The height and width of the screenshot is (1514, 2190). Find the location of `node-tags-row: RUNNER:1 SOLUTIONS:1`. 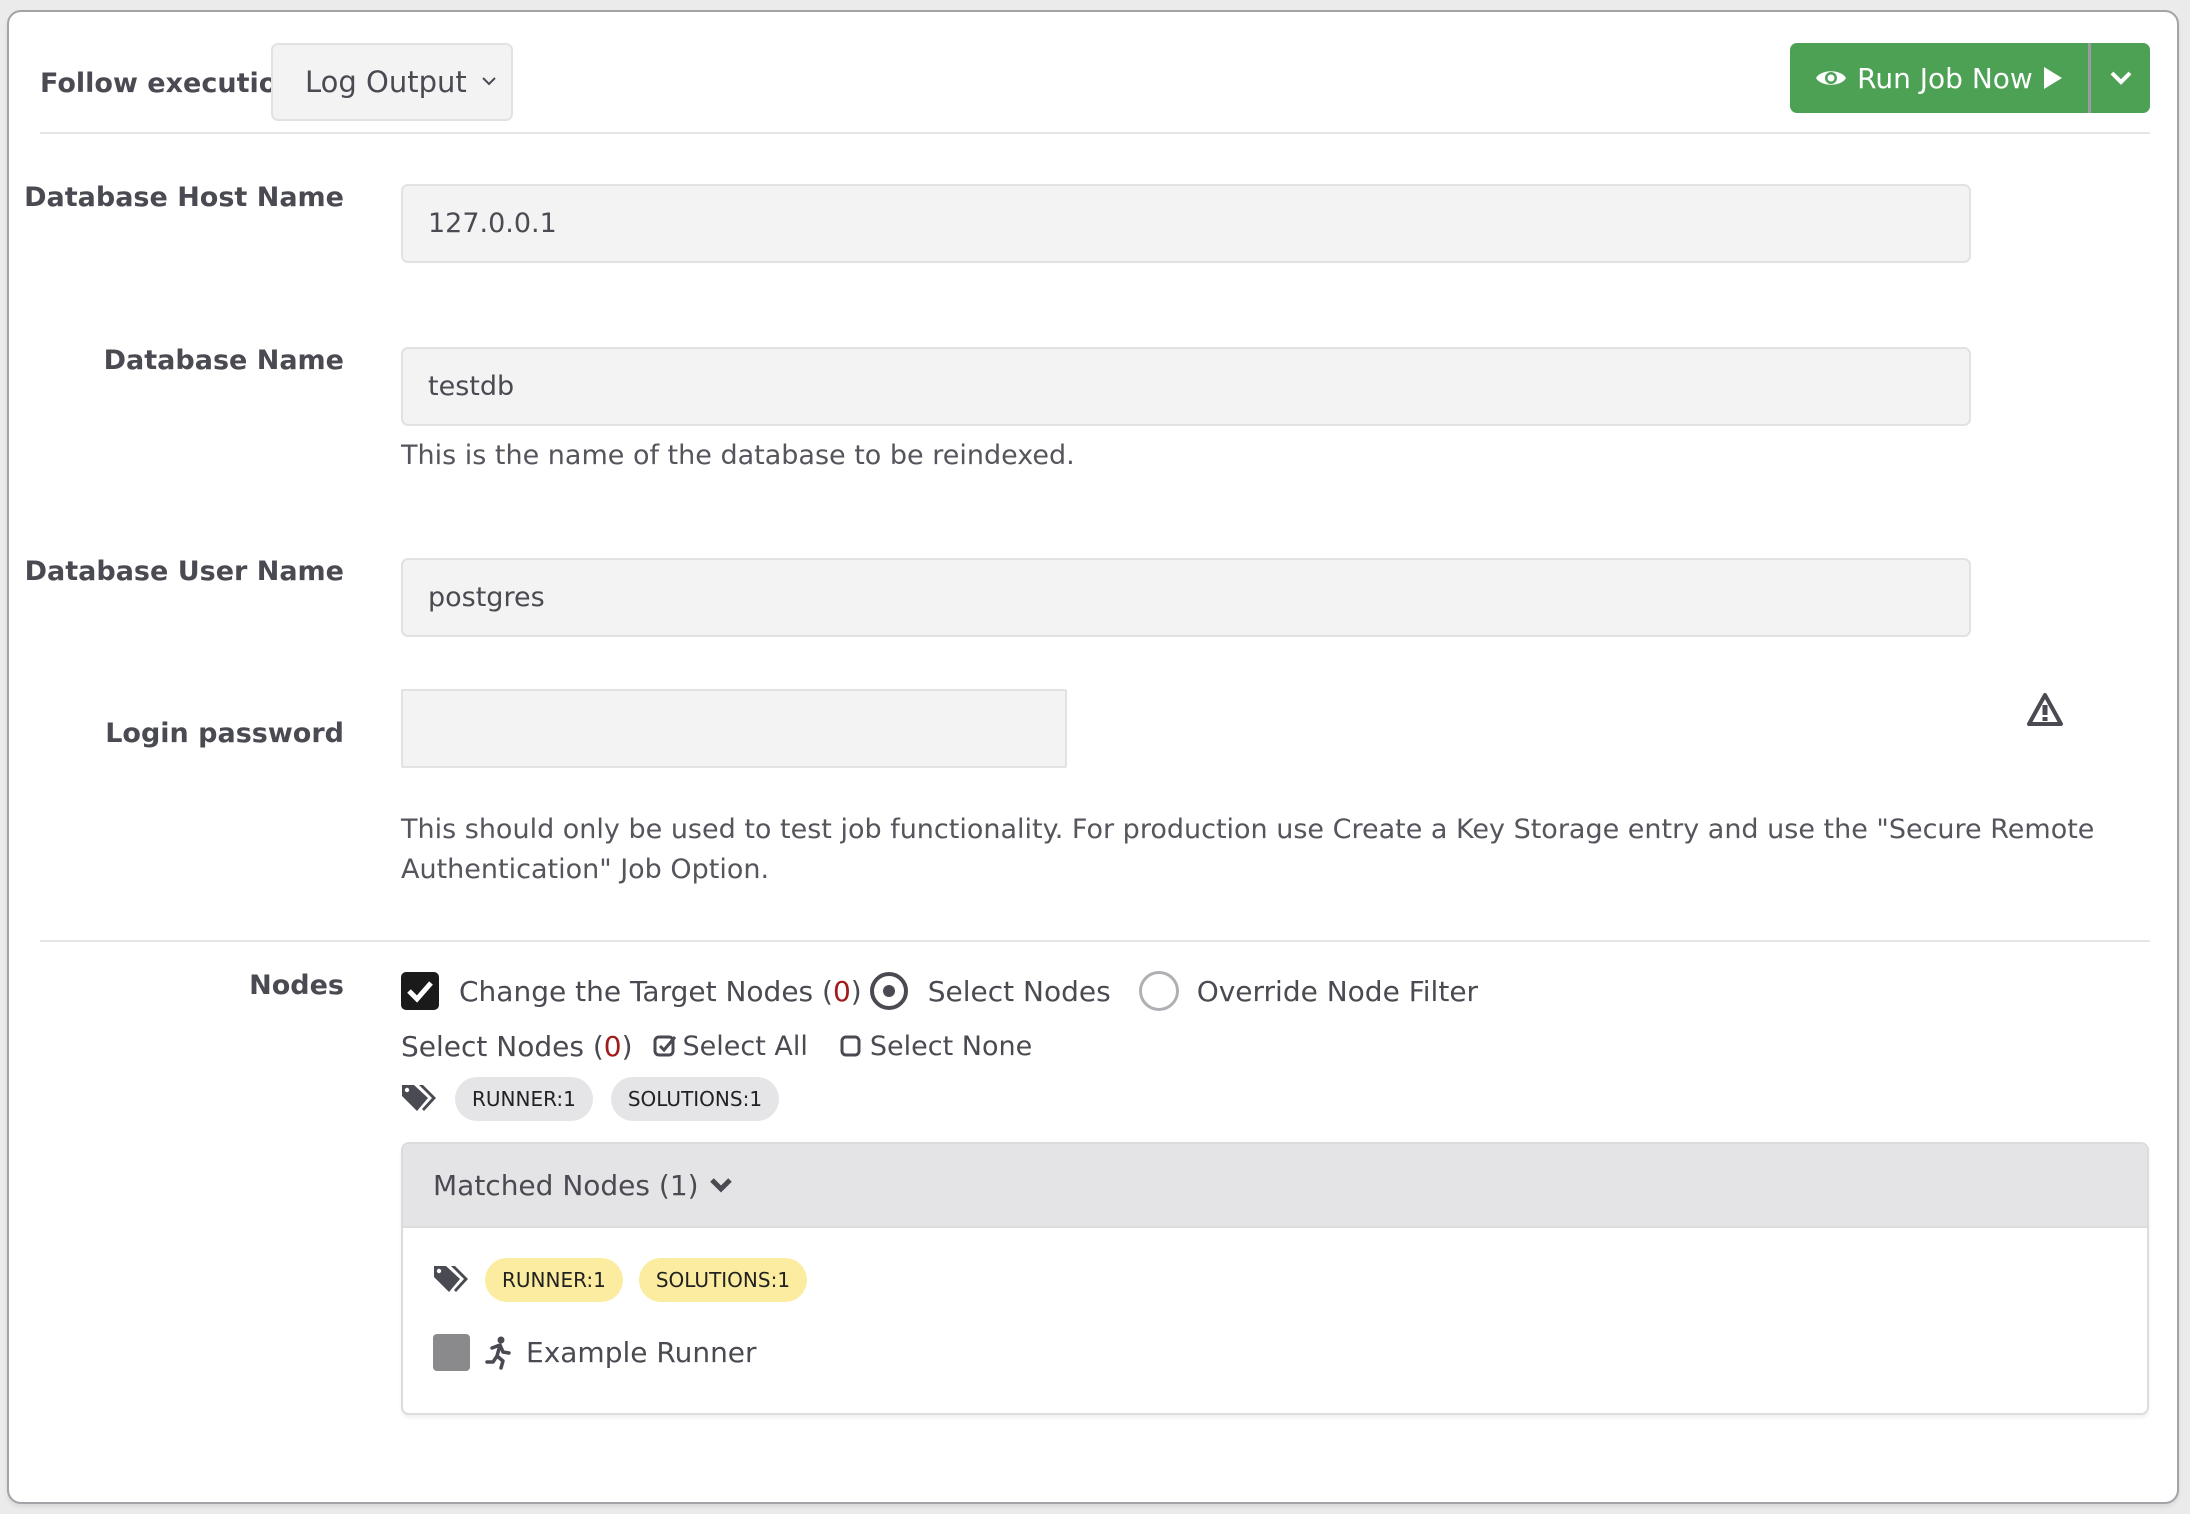

node-tags-row: RUNNER:1 SOLUTIONS:1 is located at coordinates (590, 1099).